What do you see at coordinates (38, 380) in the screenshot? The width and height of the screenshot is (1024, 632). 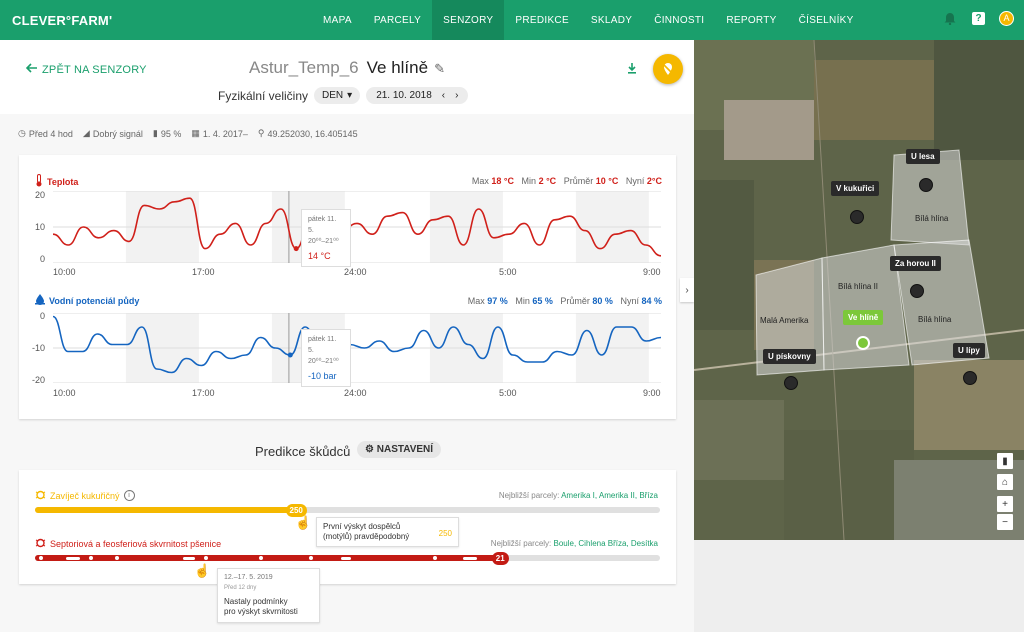 I see `water-ytick: -20` at bounding box center [38, 380].